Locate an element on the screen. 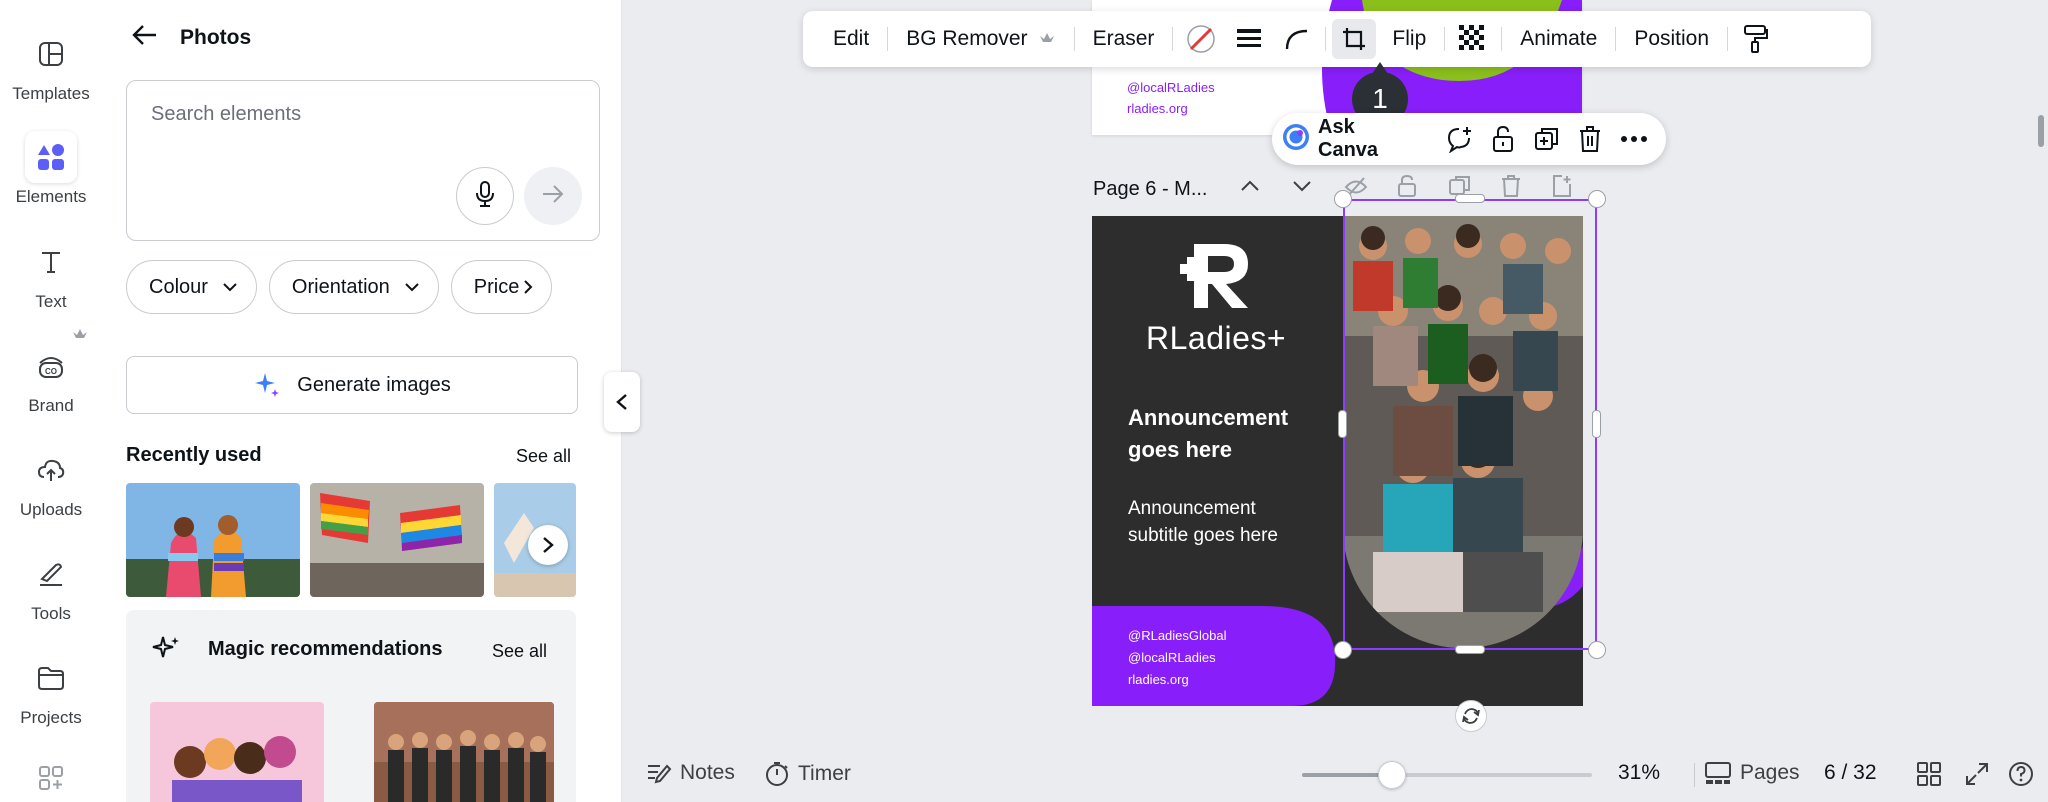 The image size is (2048, 802). delete-element-button is located at coordinates (1591, 139).